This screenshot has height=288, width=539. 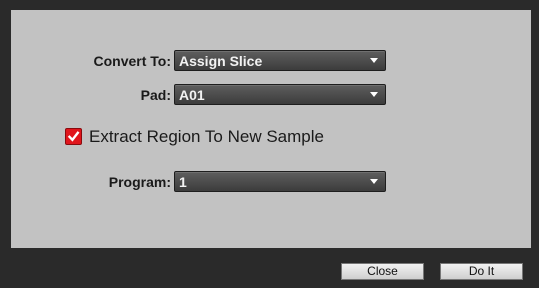 I want to click on extract-region-label: Extract Region To New Sample, so click(x=206, y=136).